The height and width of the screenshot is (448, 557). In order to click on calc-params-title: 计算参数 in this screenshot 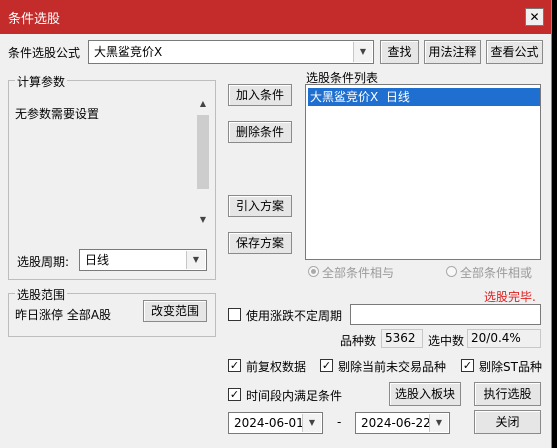, I will do `click(41, 81)`.